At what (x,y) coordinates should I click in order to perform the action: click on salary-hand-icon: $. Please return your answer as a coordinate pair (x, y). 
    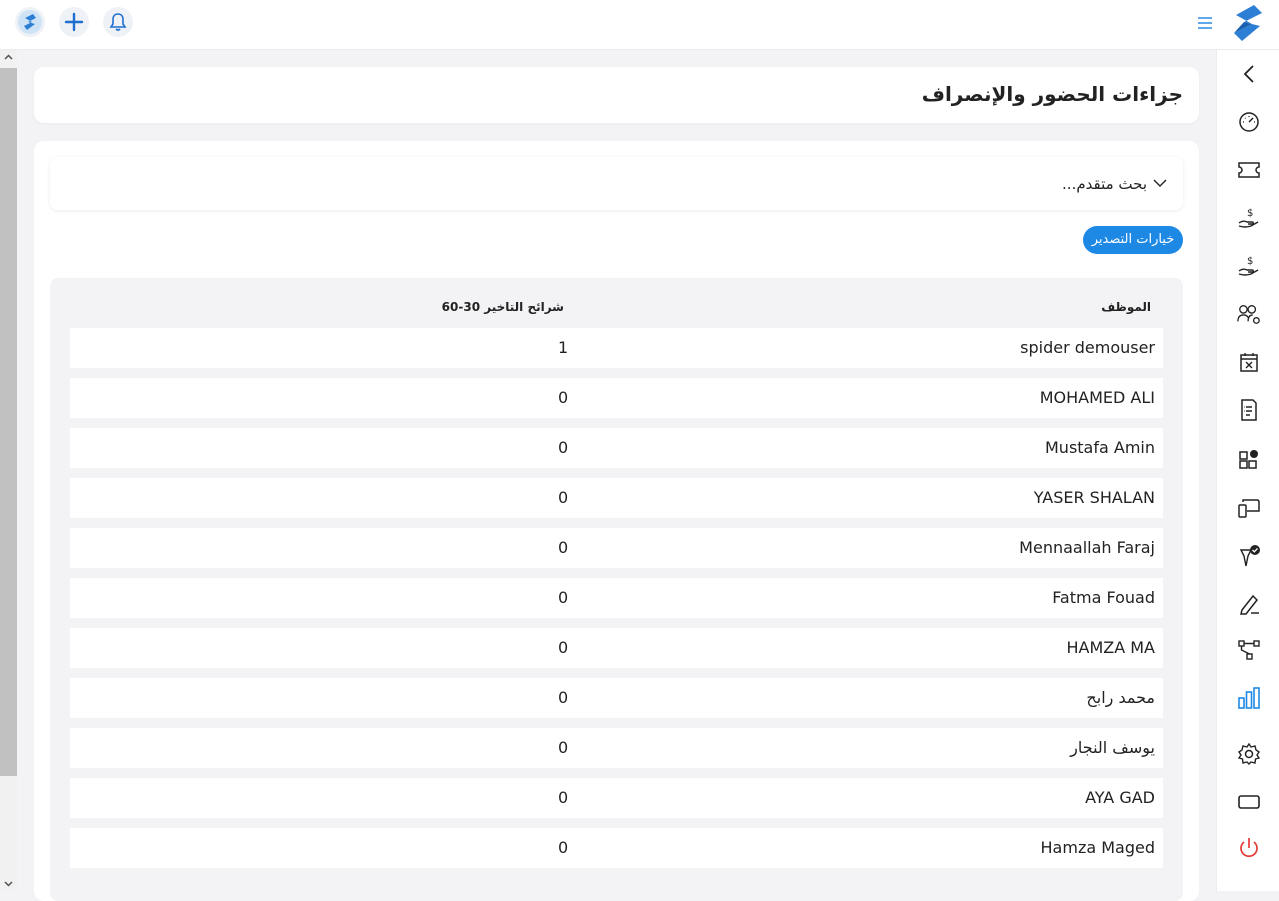
    Looking at the image, I should click on (1248, 218).